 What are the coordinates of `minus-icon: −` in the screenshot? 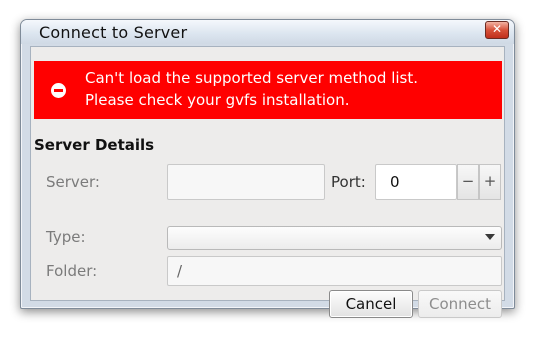 It's located at (468, 181).